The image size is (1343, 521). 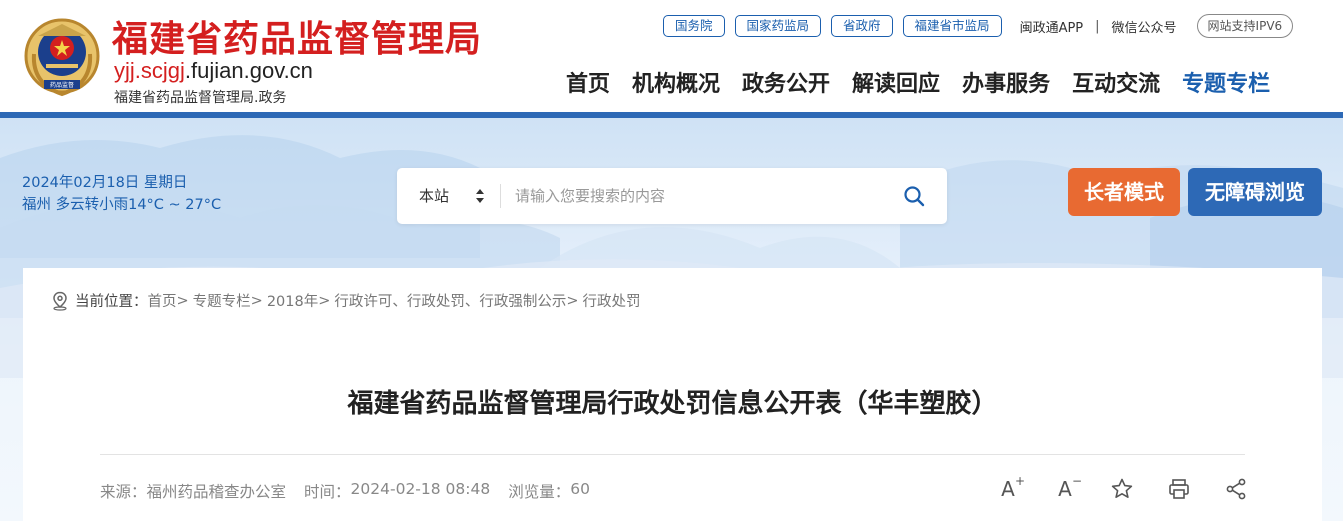 I want to click on domain-prefix: yjj.scjgj, so click(x=149, y=70).